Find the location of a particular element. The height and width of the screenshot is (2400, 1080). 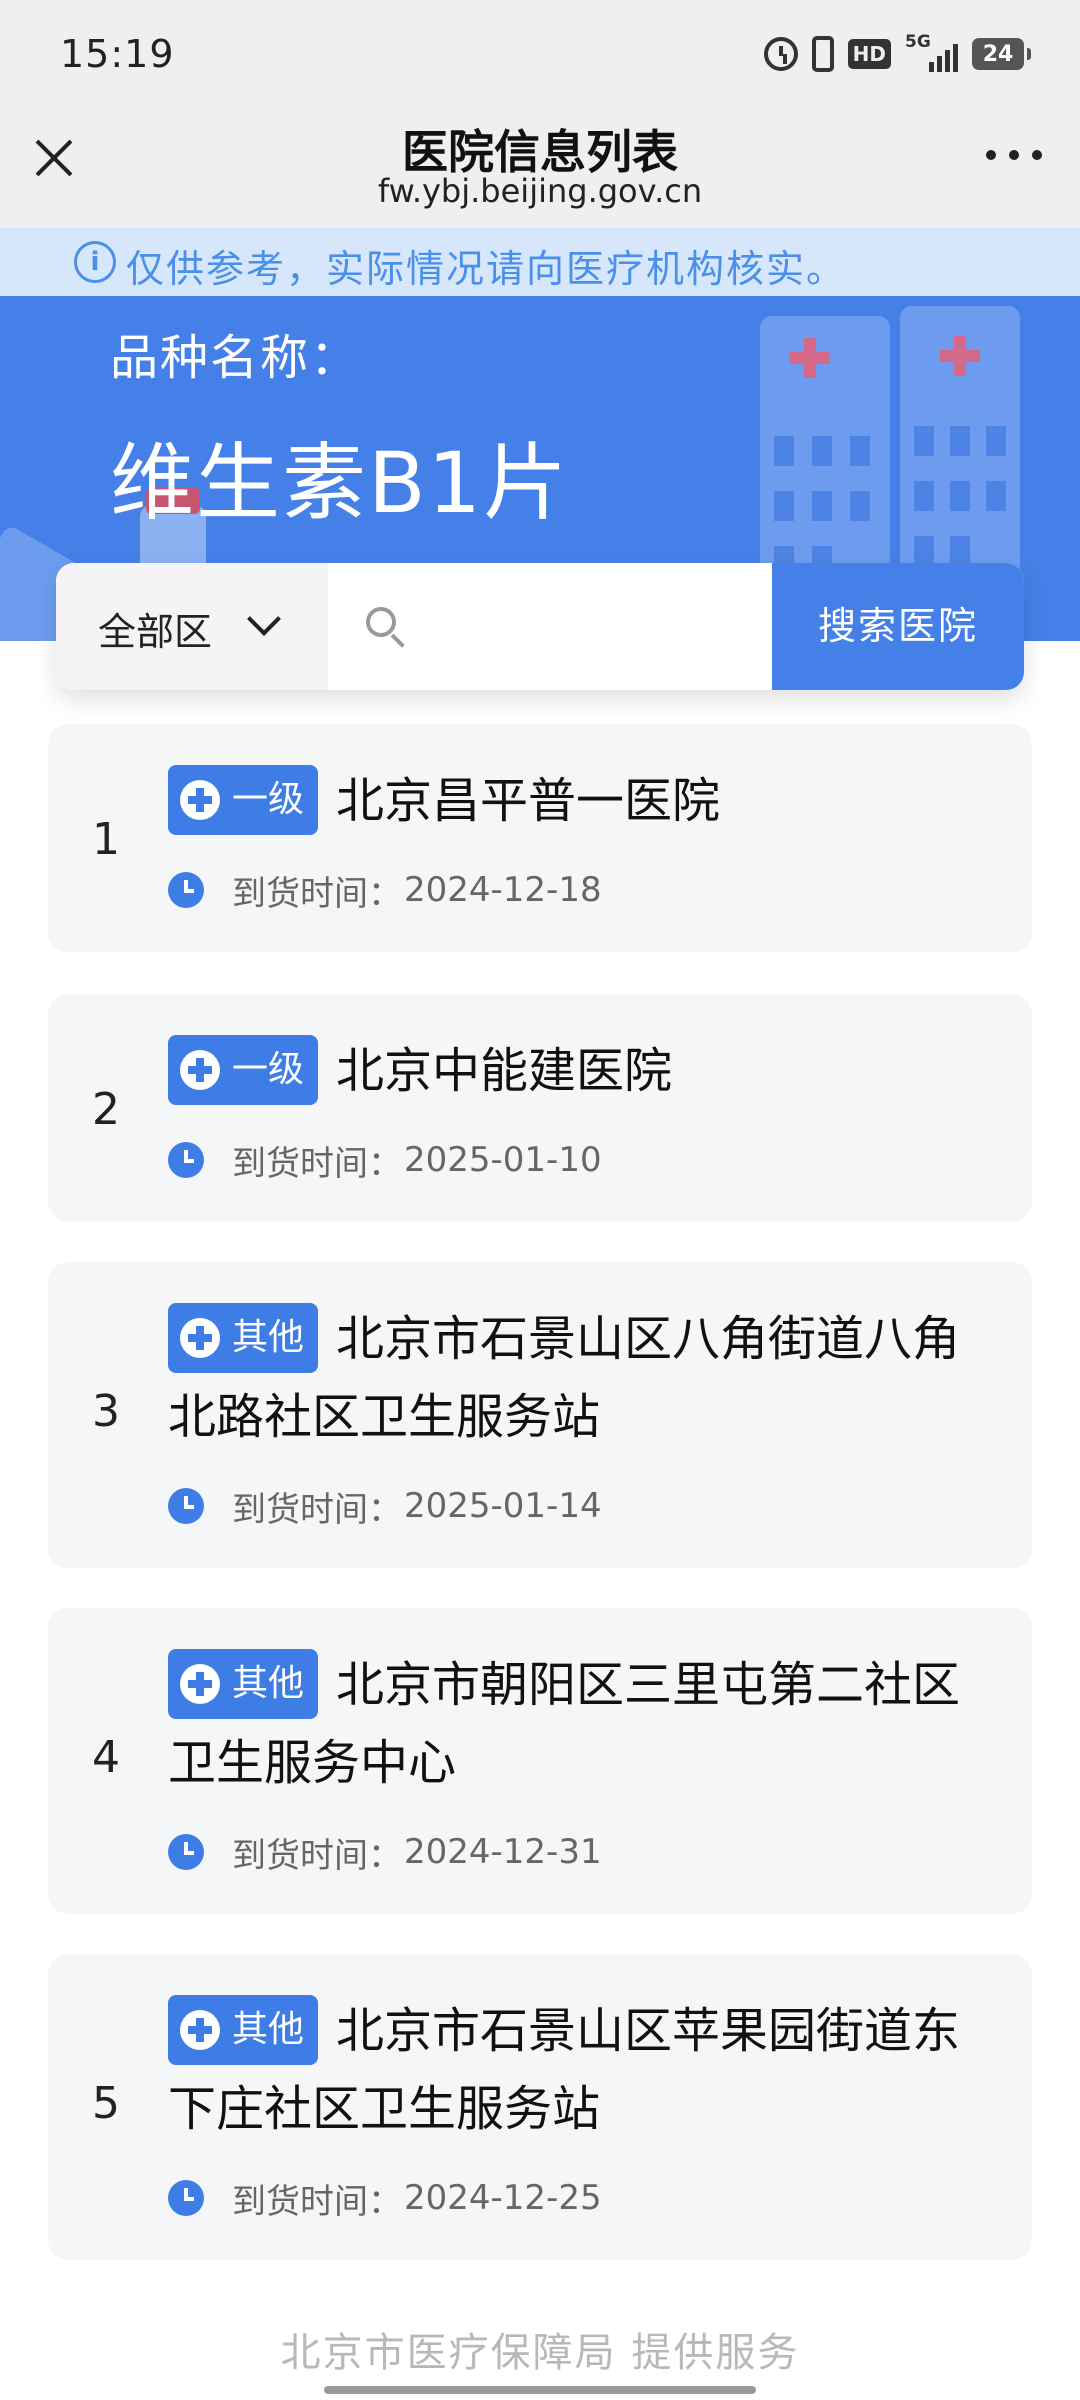

arrival-time: 到货时间： 2024-12-18 is located at coordinates (385, 891).